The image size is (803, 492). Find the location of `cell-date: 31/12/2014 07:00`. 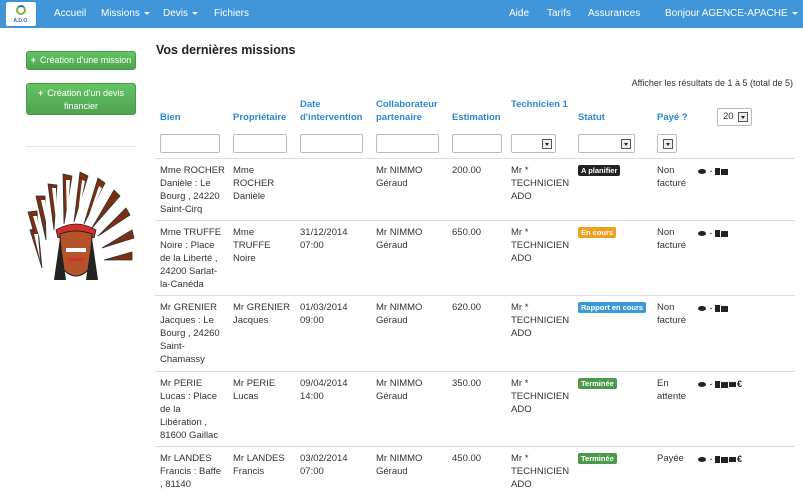

cell-date: 31/12/2014 07:00 is located at coordinates (324, 239).